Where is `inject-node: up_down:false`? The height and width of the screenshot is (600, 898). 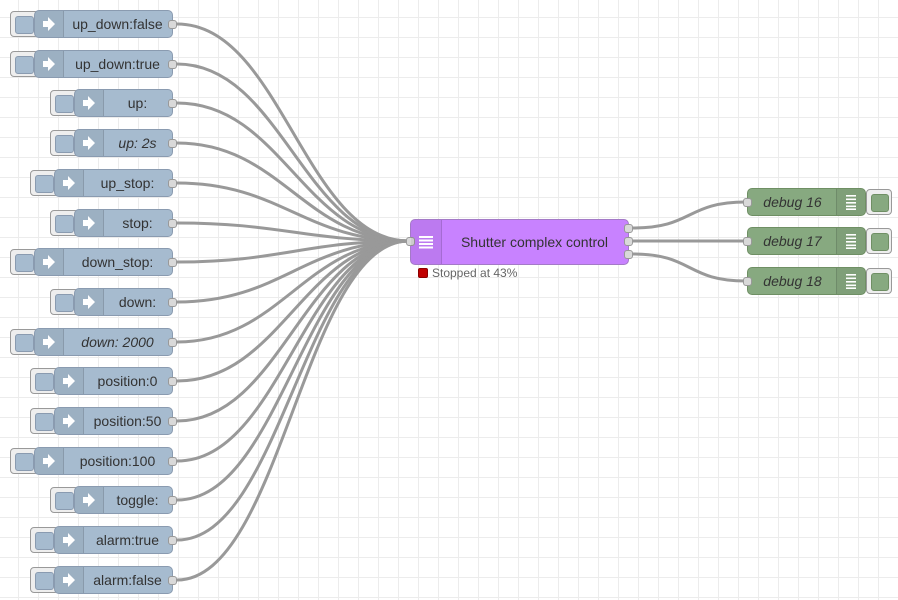
inject-node: up_down:false is located at coordinates (105, 24).